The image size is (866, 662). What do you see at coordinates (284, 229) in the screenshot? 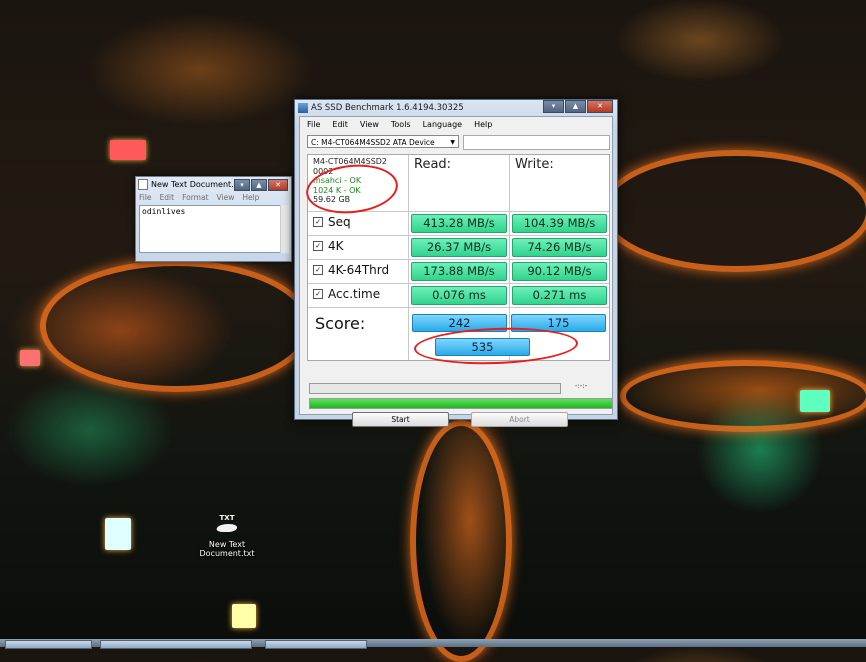
I see `notepad-scrollbar` at bounding box center [284, 229].